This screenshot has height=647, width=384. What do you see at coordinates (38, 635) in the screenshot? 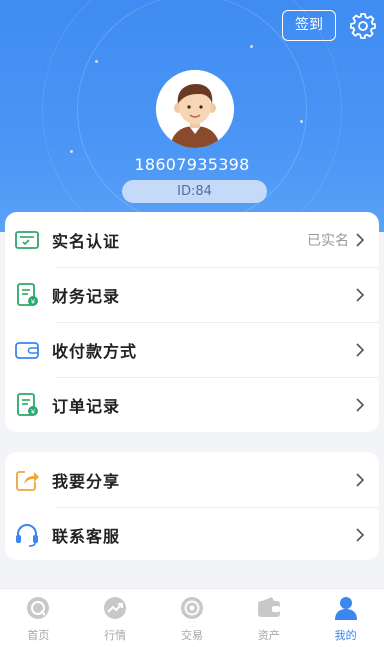
I see `tab-label: 首页` at bounding box center [38, 635].